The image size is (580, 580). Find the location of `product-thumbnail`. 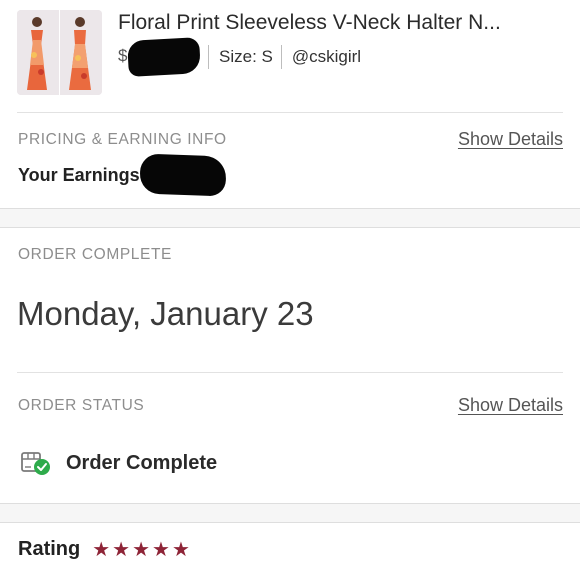

product-thumbnail is located at coordinates (59, 52).